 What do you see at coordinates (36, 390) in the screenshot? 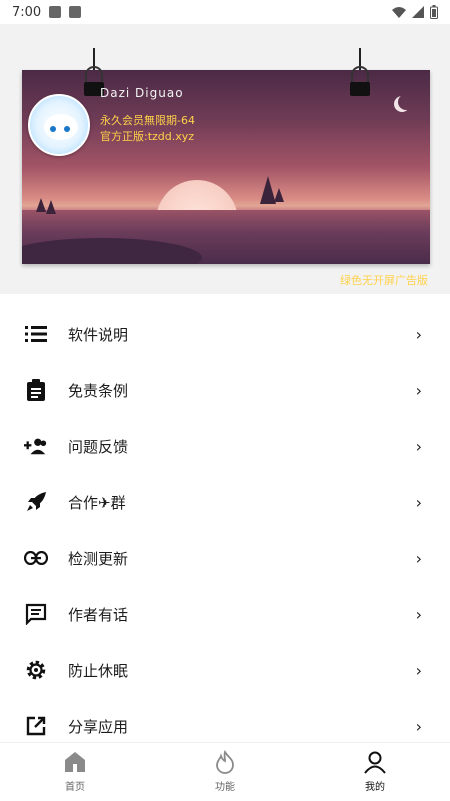
I see `clipboard-icon` at bounding box center [36, 390].